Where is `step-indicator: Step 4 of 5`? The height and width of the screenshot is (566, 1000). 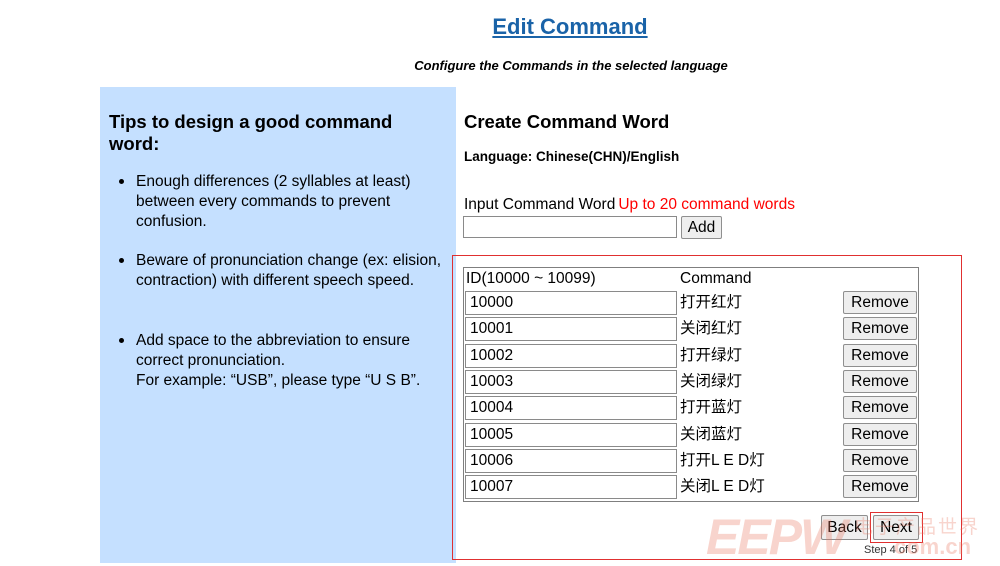 step-indicator: Step 4 of 5 is located at coordinates (891, 550).